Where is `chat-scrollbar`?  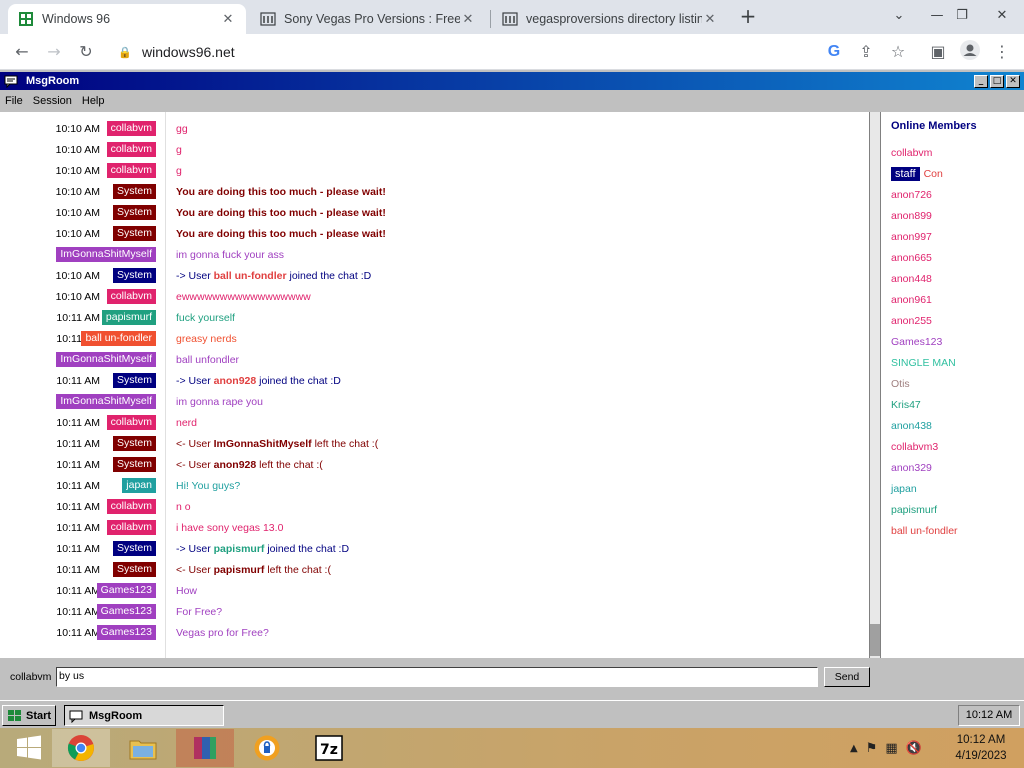
chat-scrollbar is located at coordinates (875, 385).